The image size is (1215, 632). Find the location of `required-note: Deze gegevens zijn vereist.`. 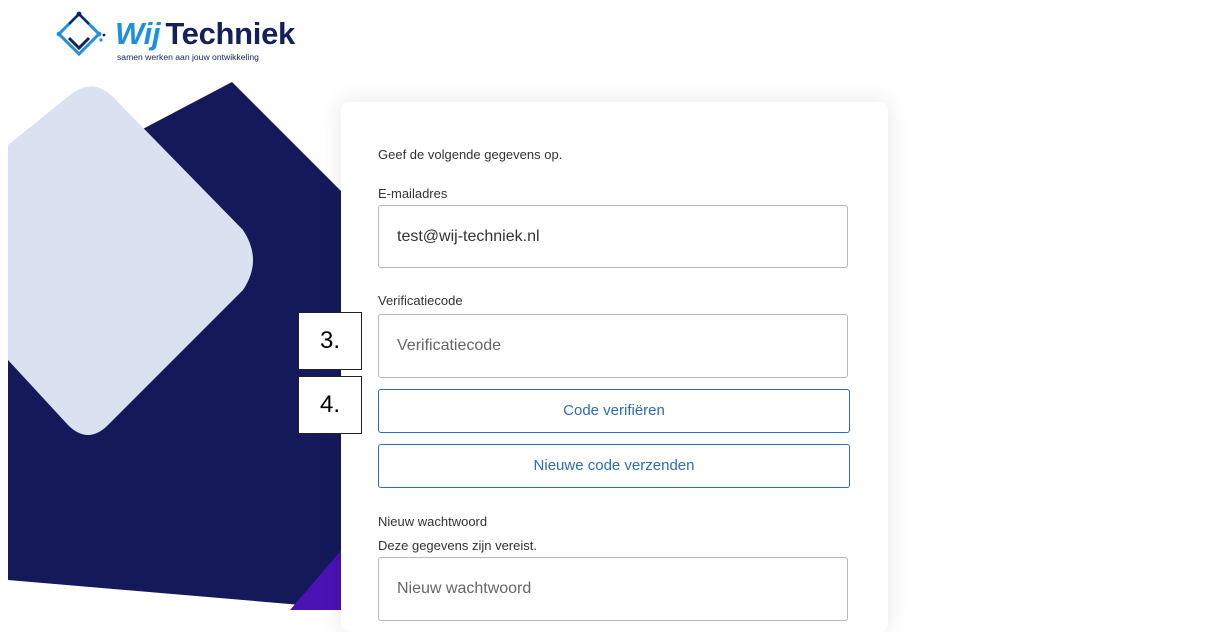

required-note: Deze gegevens zijn vereist. is located at coordinates (457, 545).